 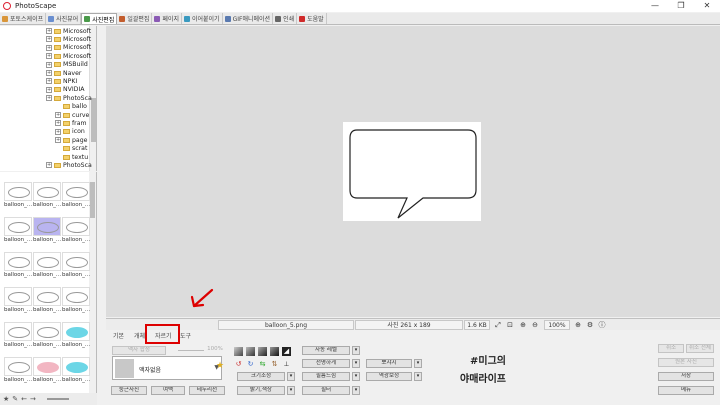 I want to click on zoom-out-icon: ⊖, so click(x=535, y=325).